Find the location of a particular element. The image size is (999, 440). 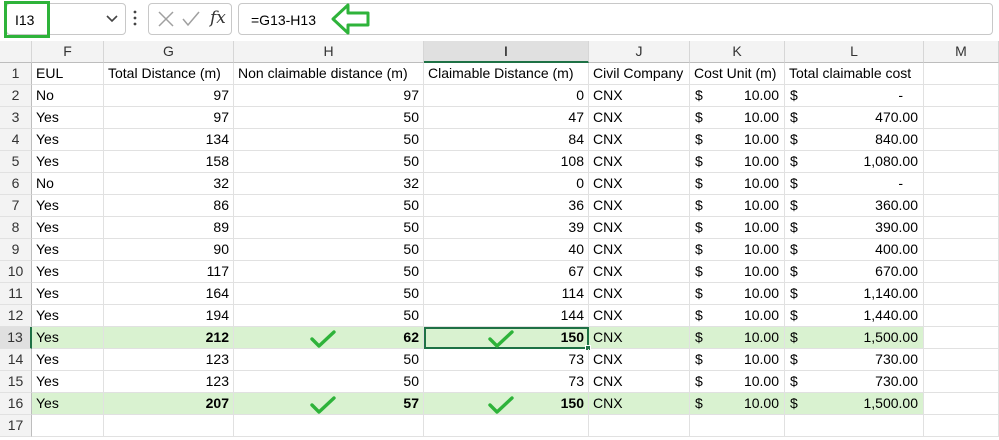

claimable-distance-cell: 108 is located at coordinates (506, 162).